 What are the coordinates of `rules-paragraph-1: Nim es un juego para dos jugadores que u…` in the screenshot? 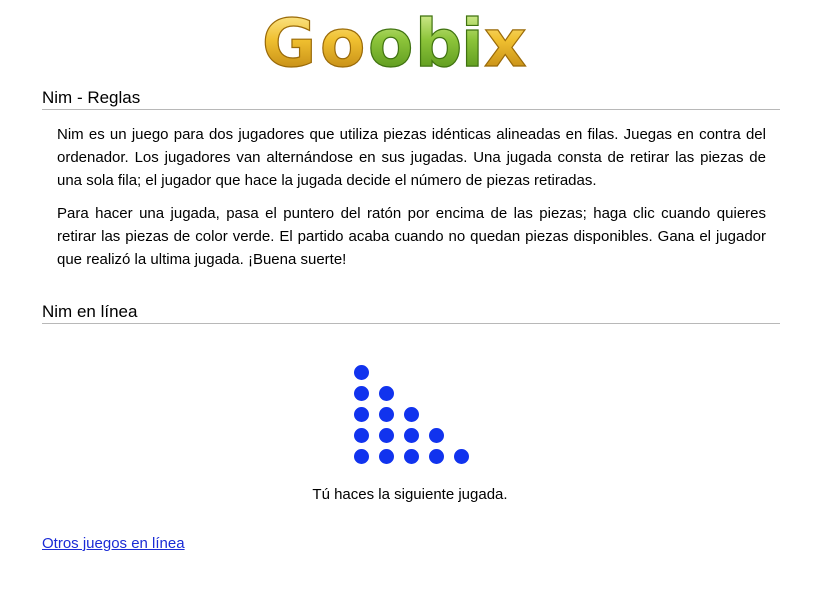 It's located at (411, 157).